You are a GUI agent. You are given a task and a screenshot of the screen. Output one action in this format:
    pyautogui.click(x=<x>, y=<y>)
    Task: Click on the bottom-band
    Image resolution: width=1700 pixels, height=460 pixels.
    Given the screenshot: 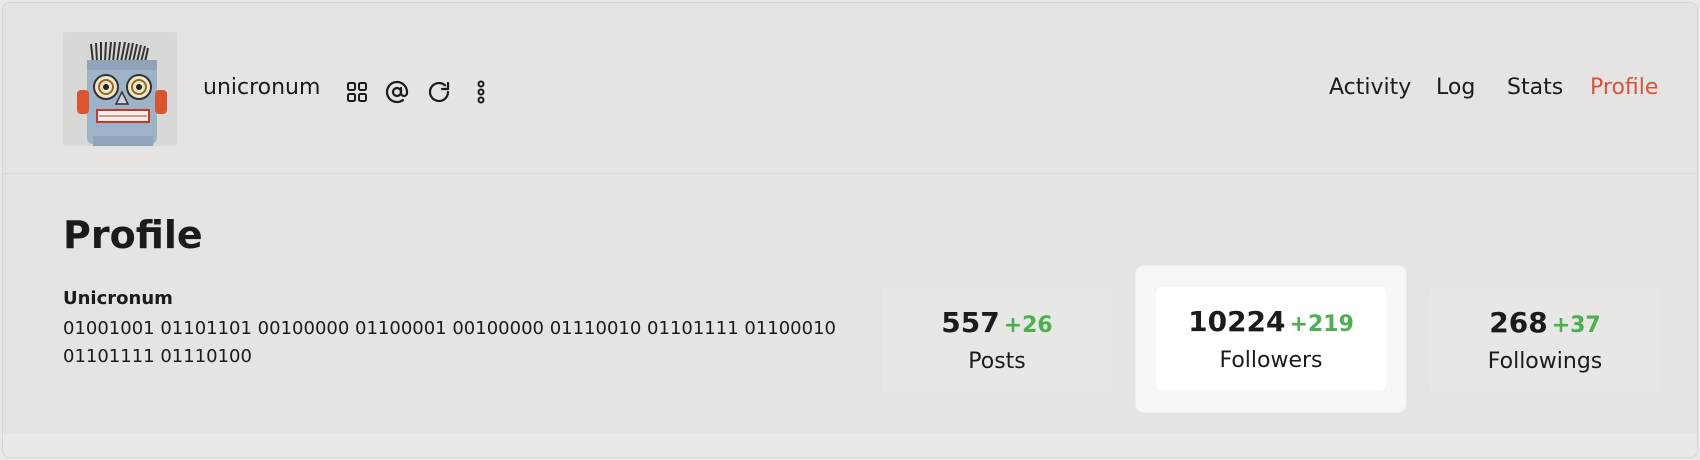 What is the action you would take?
    pyautogui.click(x=850, y=445)
    